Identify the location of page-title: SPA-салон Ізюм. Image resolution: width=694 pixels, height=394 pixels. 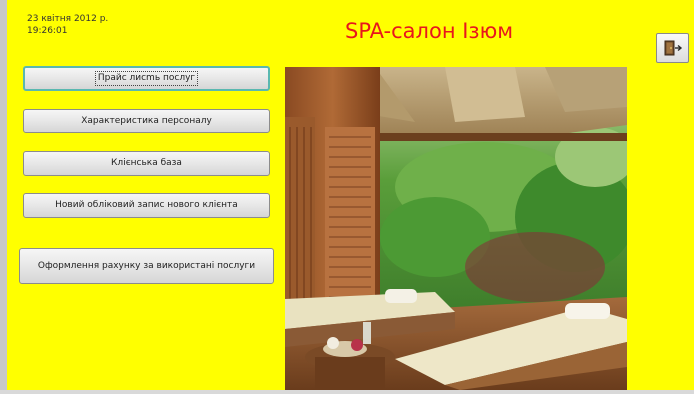
(429, 31).